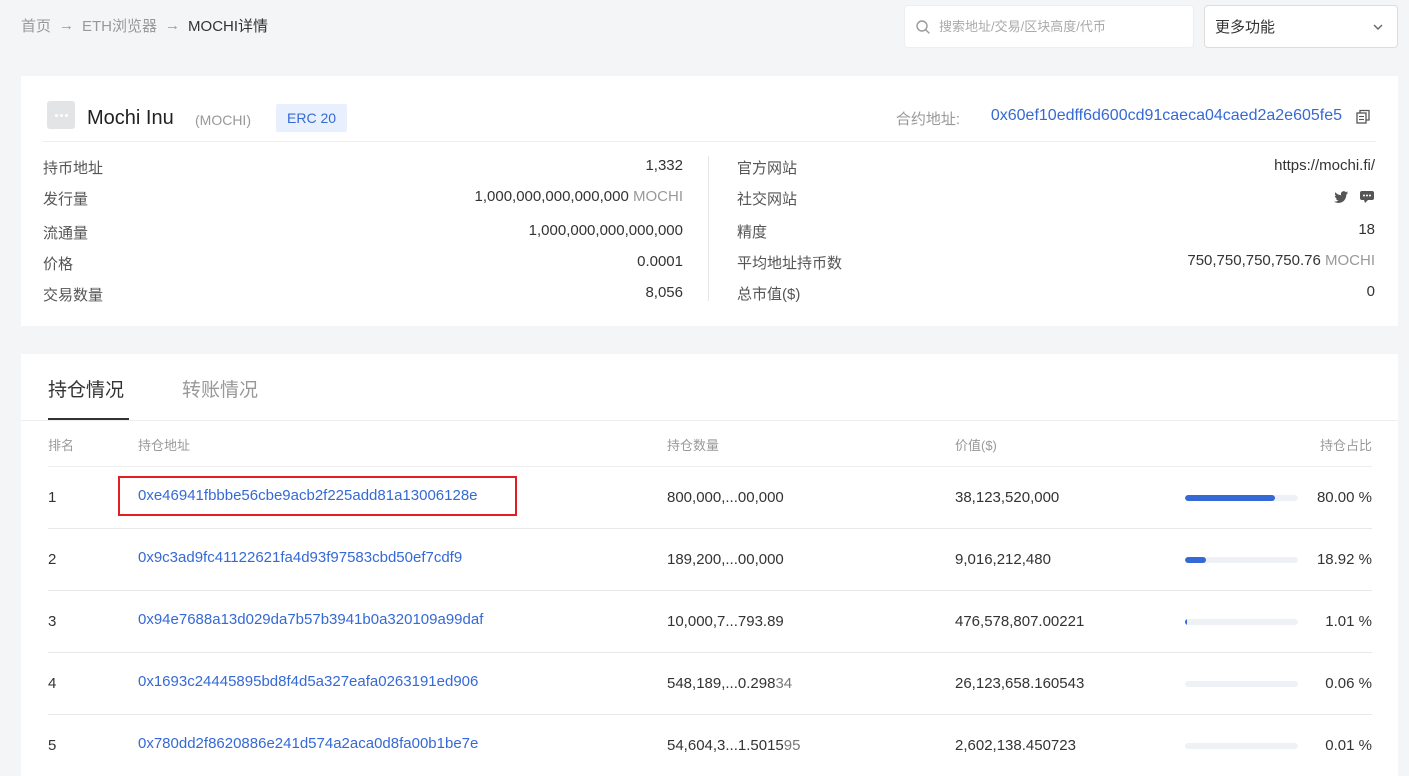 The image size is (1409, 776). Describe the element at coordinates (312, 118) in the screenshot. I see `token-standard-badge: ERC 20` at that location.